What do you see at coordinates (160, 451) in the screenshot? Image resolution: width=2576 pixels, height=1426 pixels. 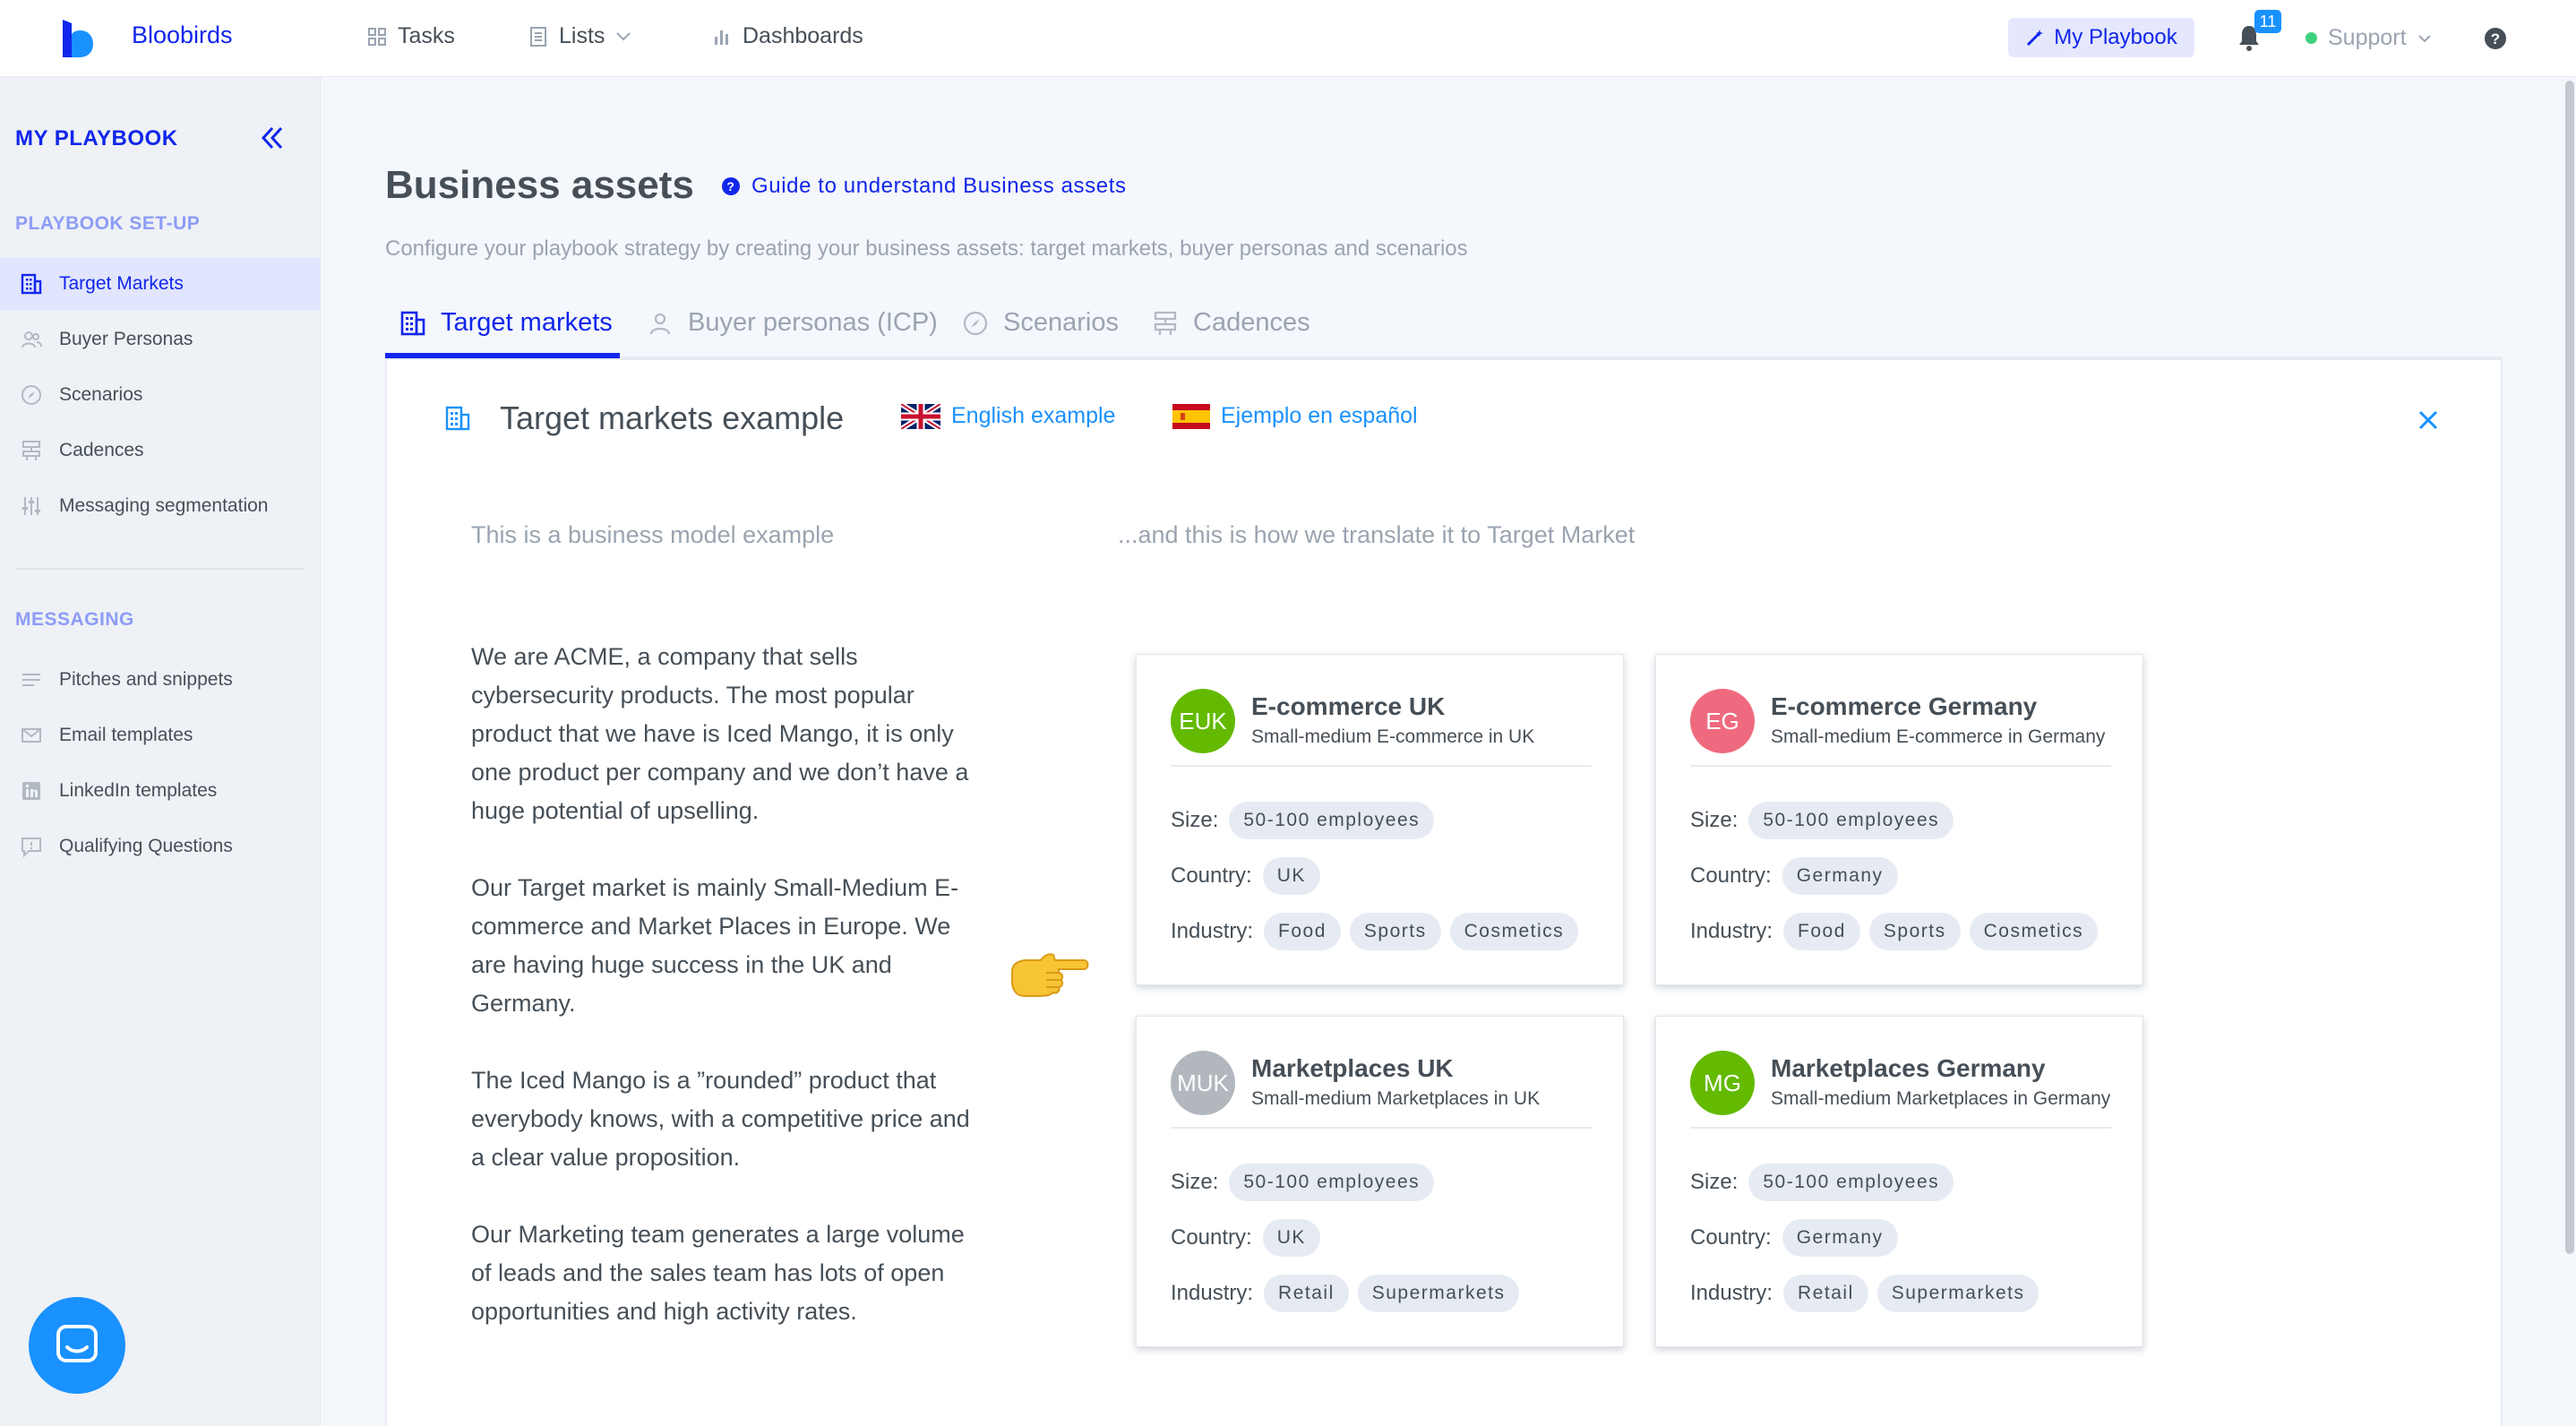 I see `sidebar-item-cadences: Cadences` at bounding box center [160, 451].